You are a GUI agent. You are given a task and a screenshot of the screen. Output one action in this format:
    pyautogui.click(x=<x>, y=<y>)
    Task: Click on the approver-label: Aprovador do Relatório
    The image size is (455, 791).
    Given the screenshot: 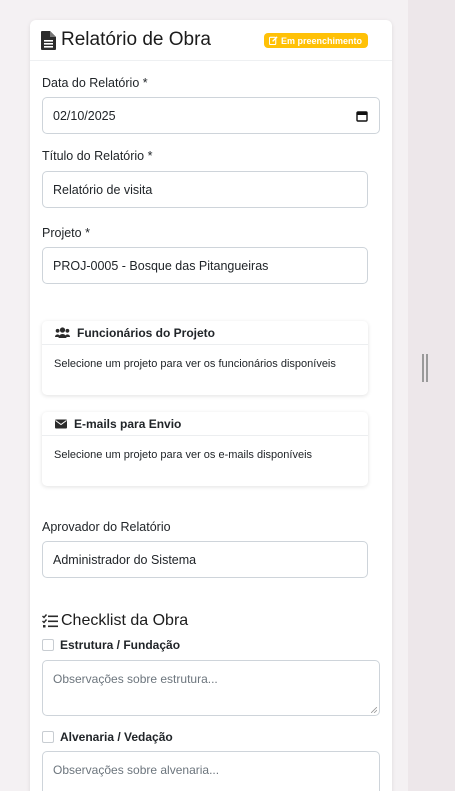 What is the action you would take?
    pyautogui.click(x=106, y=527)
    